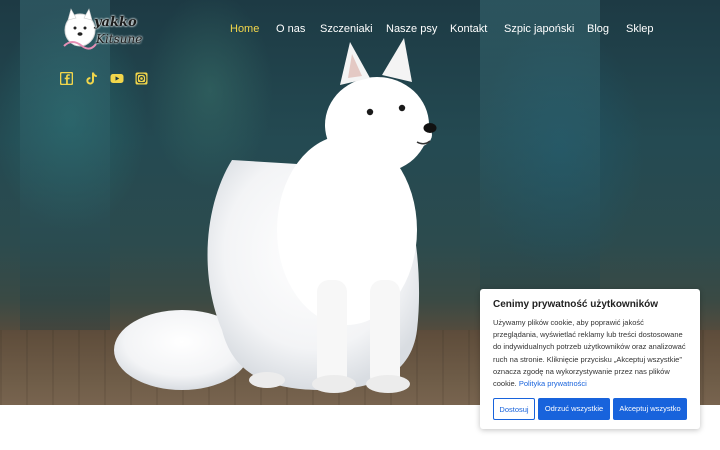 The width and height of the screenshot is (720, 450). I want to click on nav-nasze-psy: Nasze psy, so click(411, 29).